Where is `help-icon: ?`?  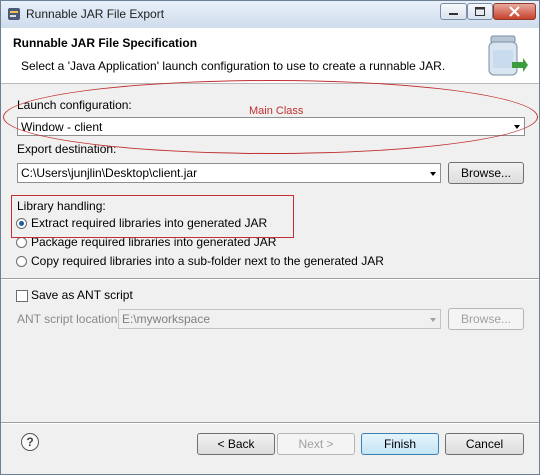
help-icon: ? is located at coordinates (30, 442).